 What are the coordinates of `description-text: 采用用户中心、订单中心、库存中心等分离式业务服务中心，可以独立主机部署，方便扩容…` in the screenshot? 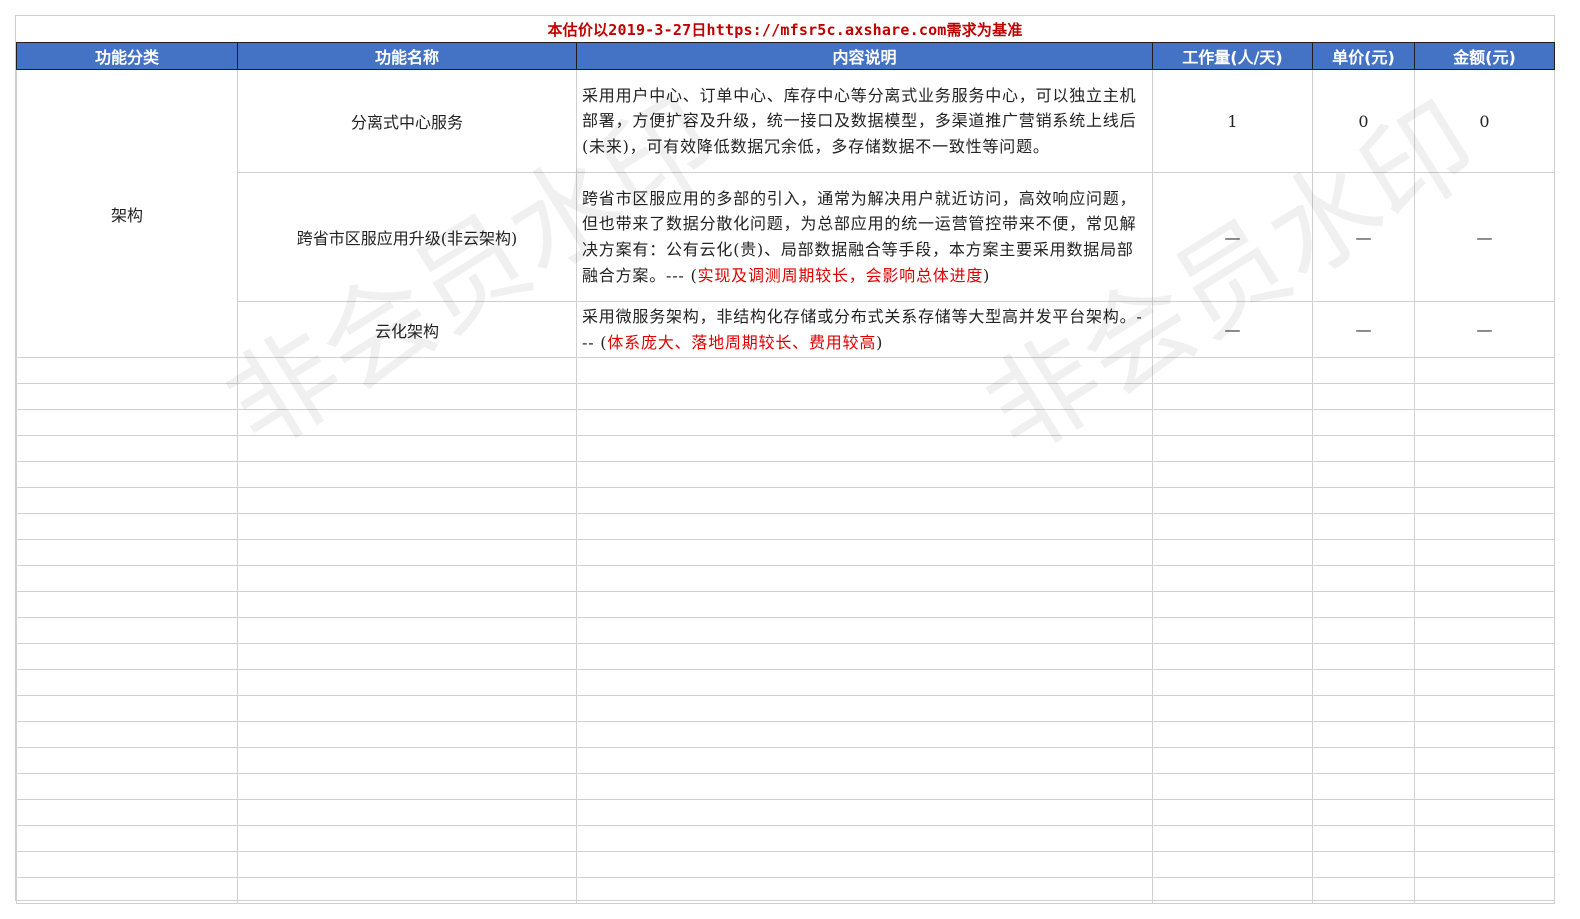 It's located at (859, 120).